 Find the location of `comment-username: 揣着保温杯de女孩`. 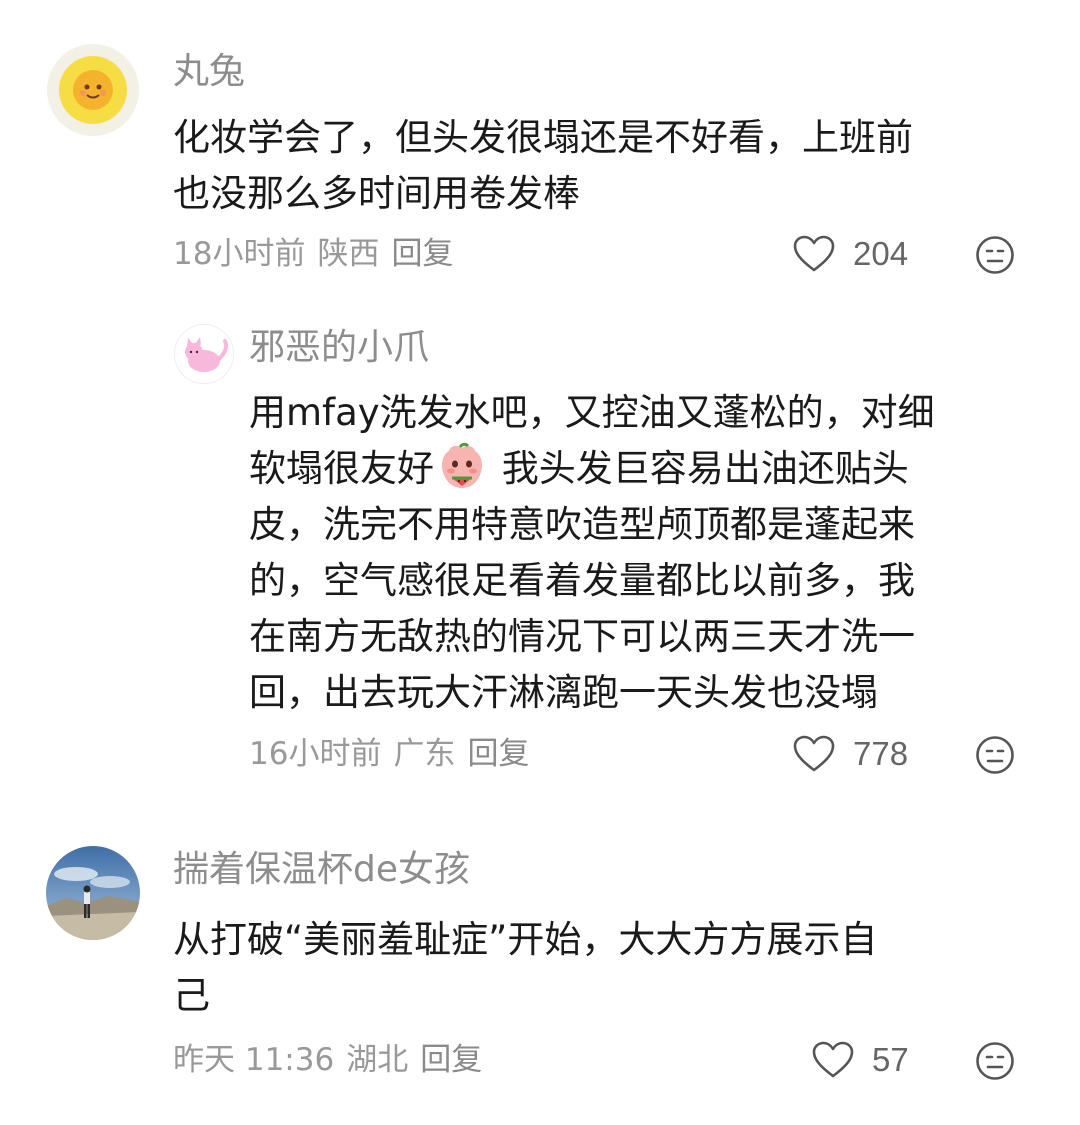

comment-username: 揣着保温杯de女孩 is located at coordinates (321, 870).